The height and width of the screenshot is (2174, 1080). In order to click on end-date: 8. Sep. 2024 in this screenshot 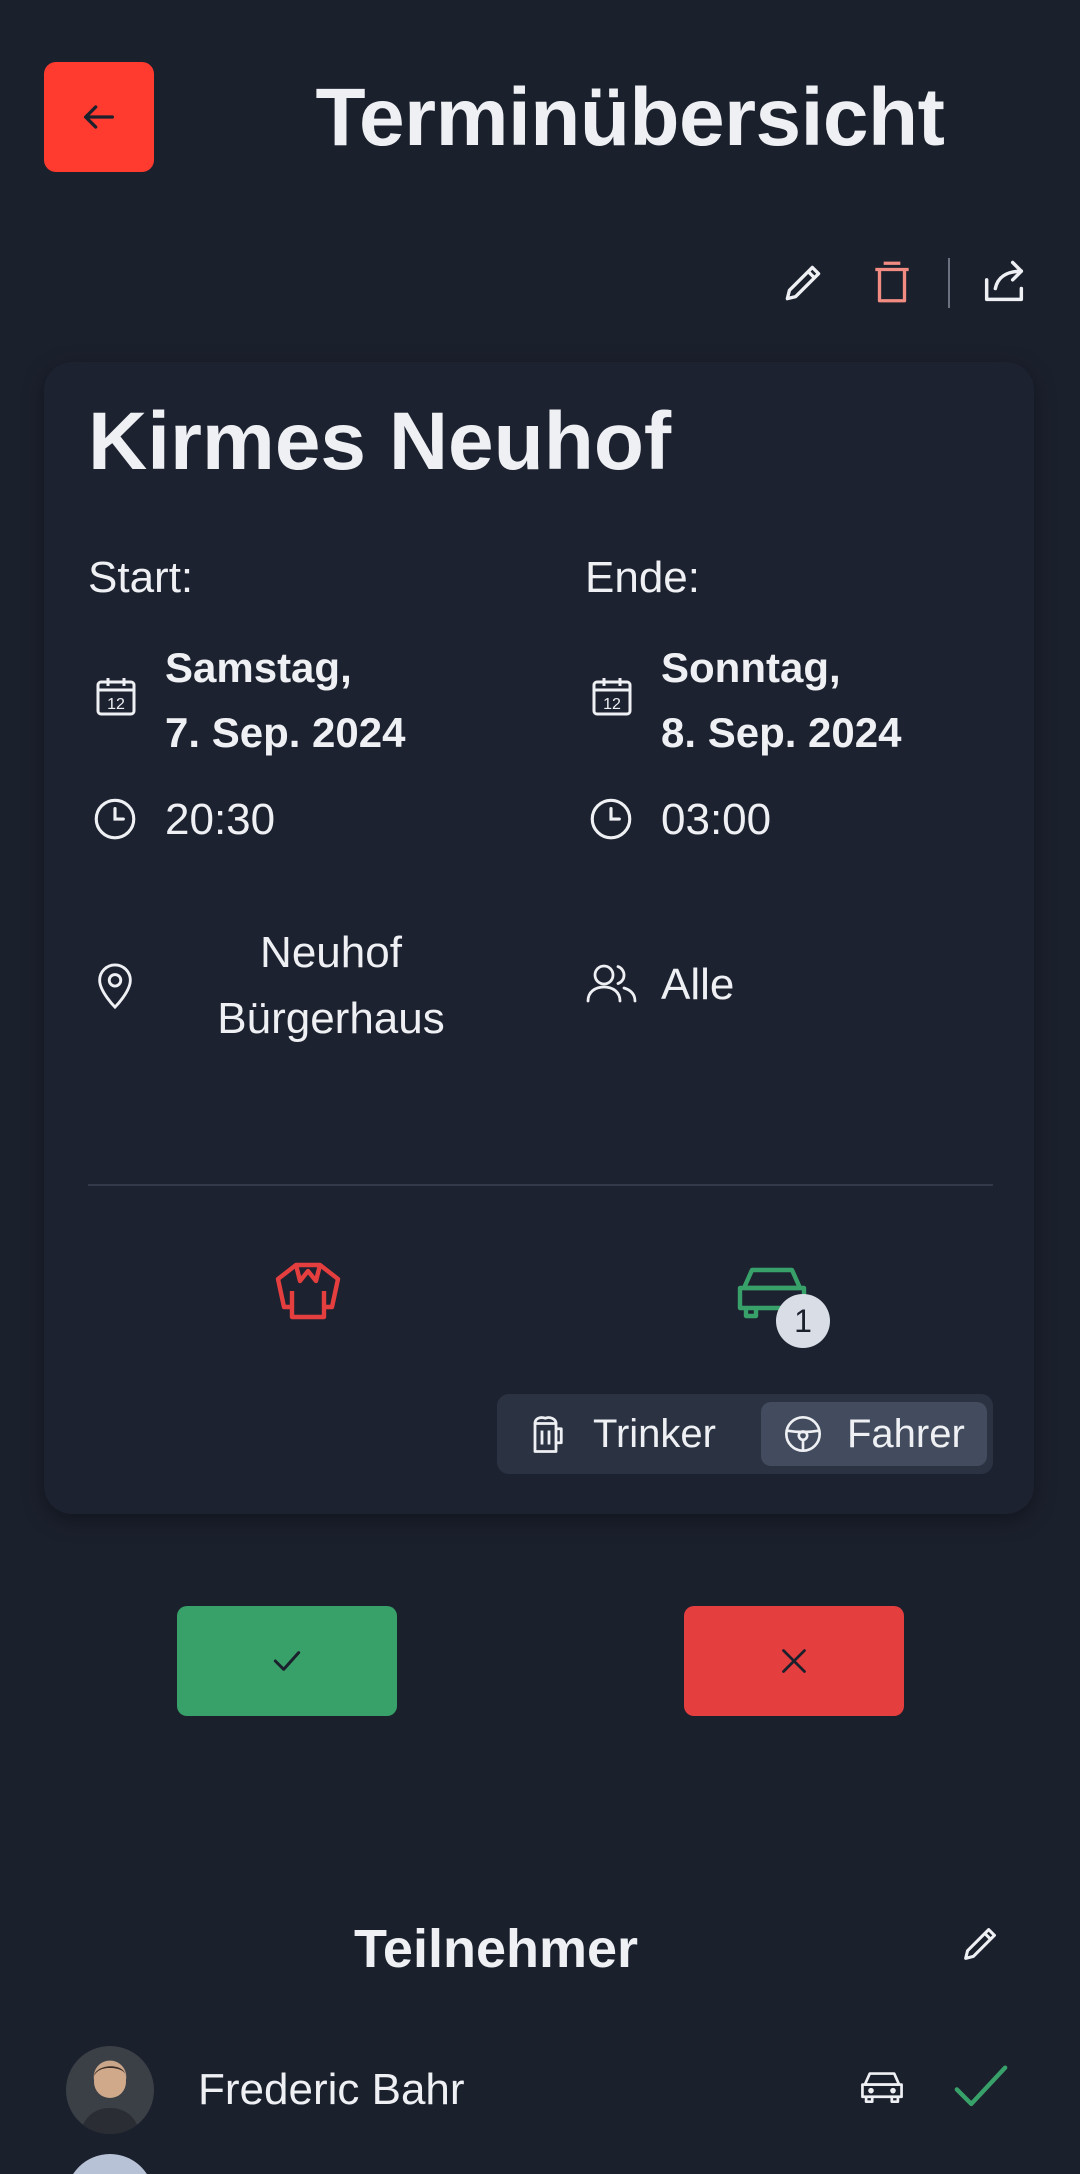, I will do `click(781, 732)`.